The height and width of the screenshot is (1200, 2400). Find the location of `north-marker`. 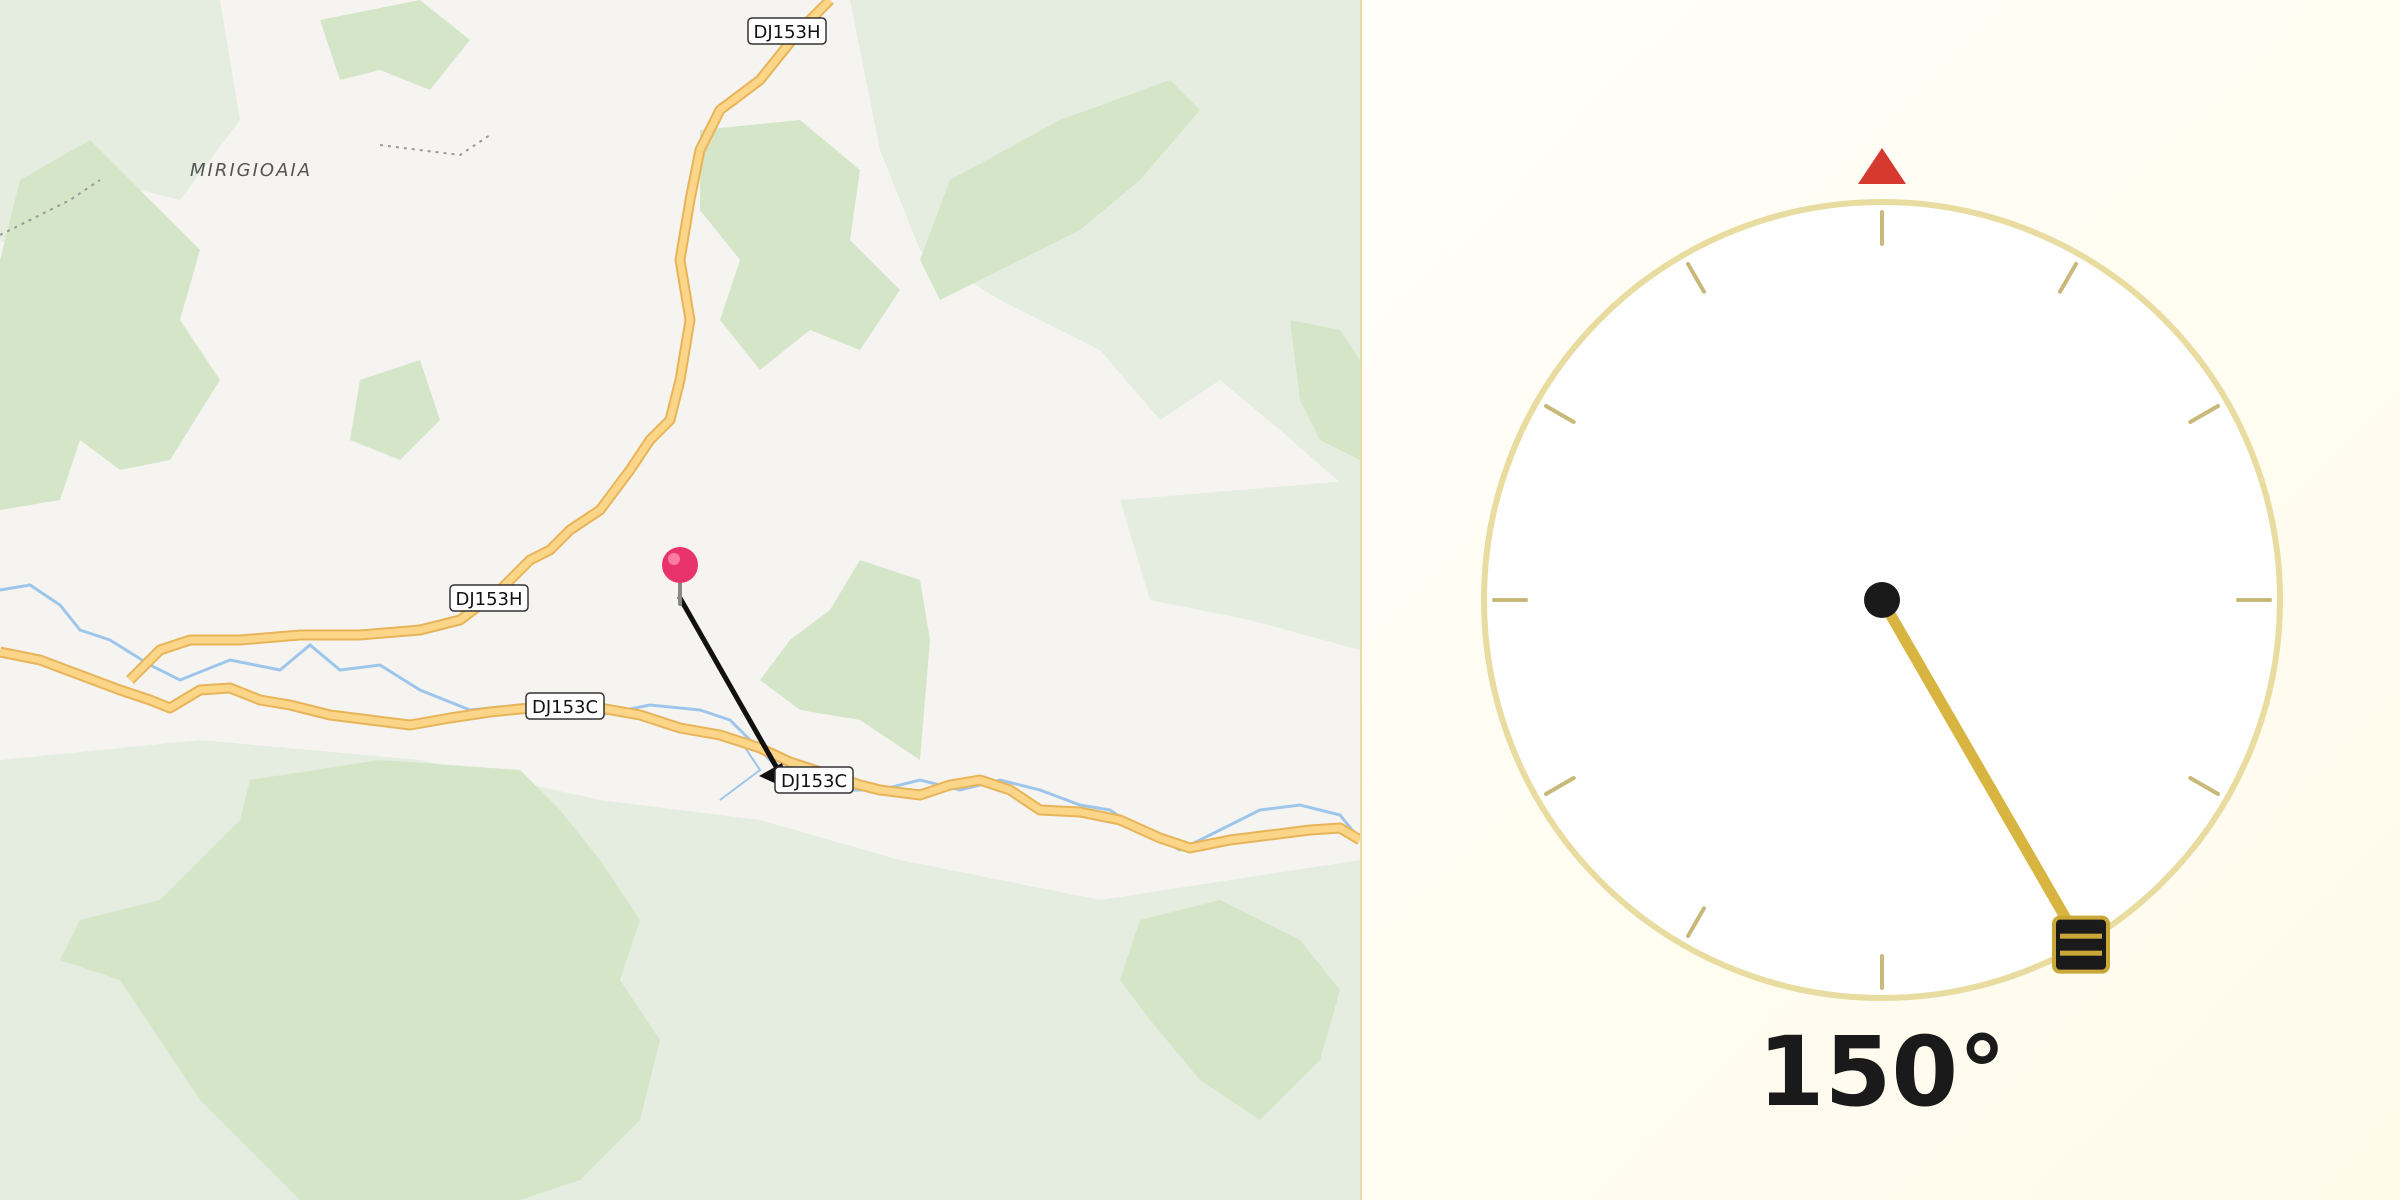

north-marker is located at coordinates (1882, 166).